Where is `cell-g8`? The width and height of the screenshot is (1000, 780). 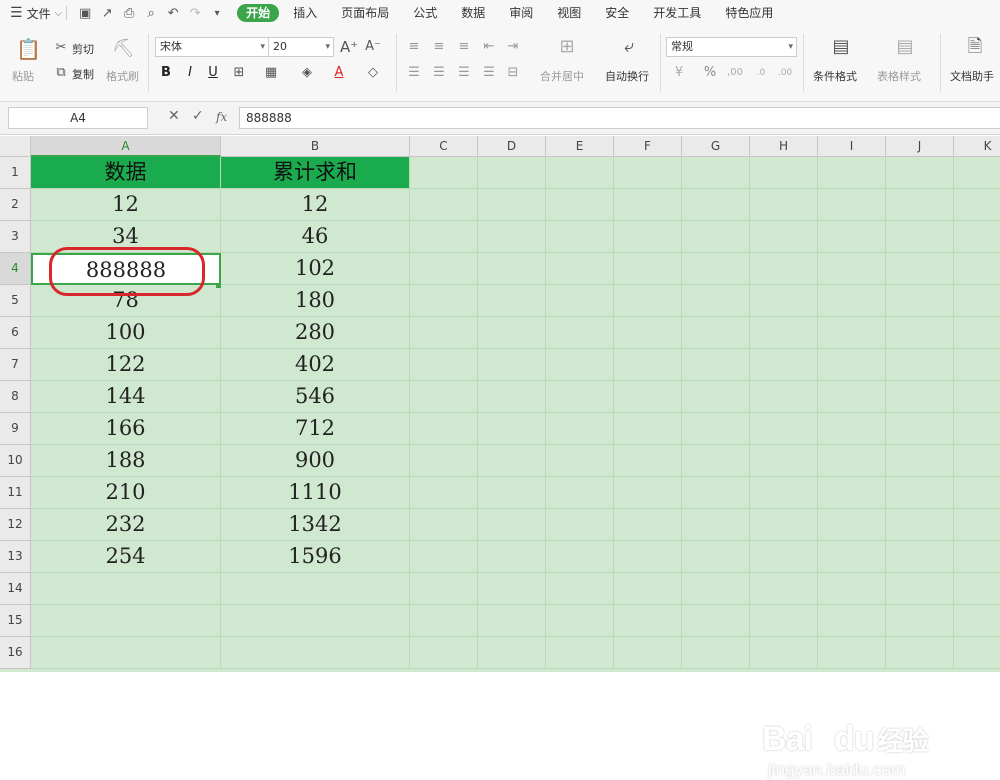 cell-g8 is located at coordinates (716, 397).